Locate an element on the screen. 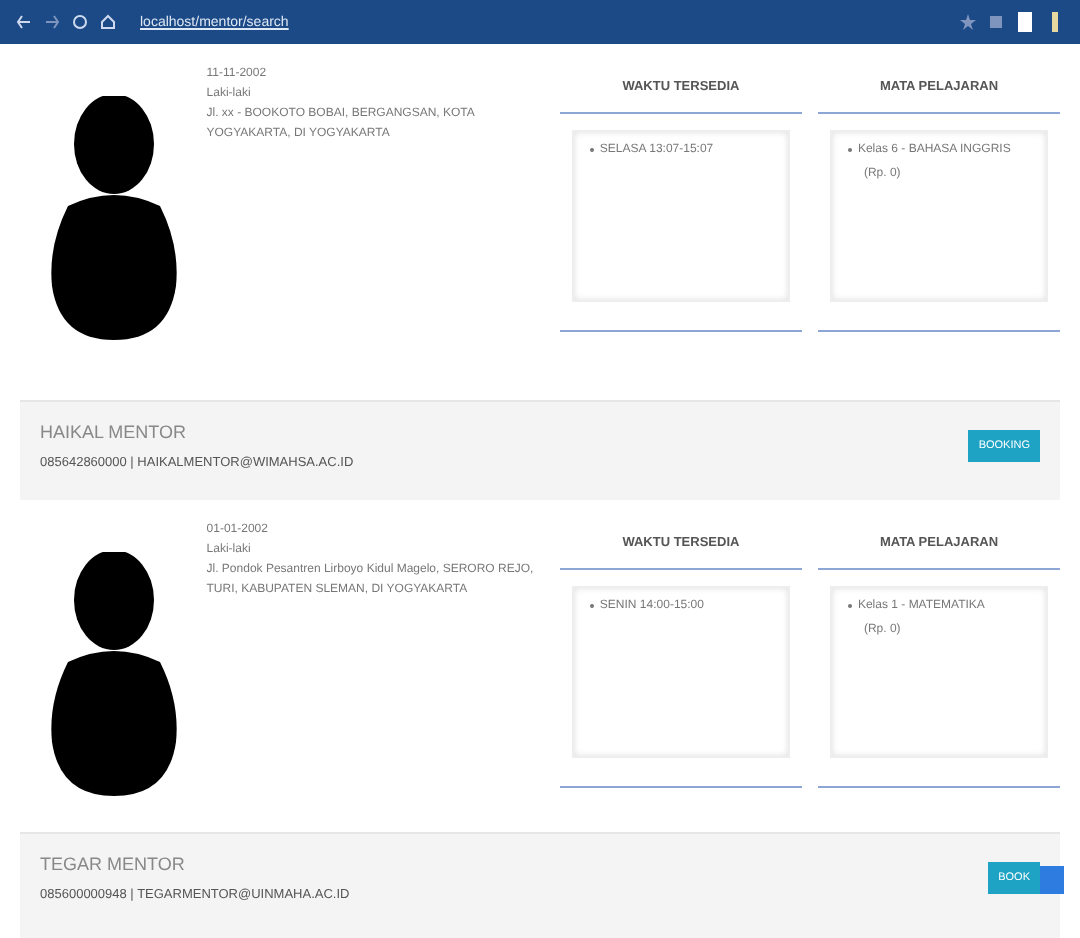 The image size is (1080, 938). home-icon is located at coordinates (108, 22).